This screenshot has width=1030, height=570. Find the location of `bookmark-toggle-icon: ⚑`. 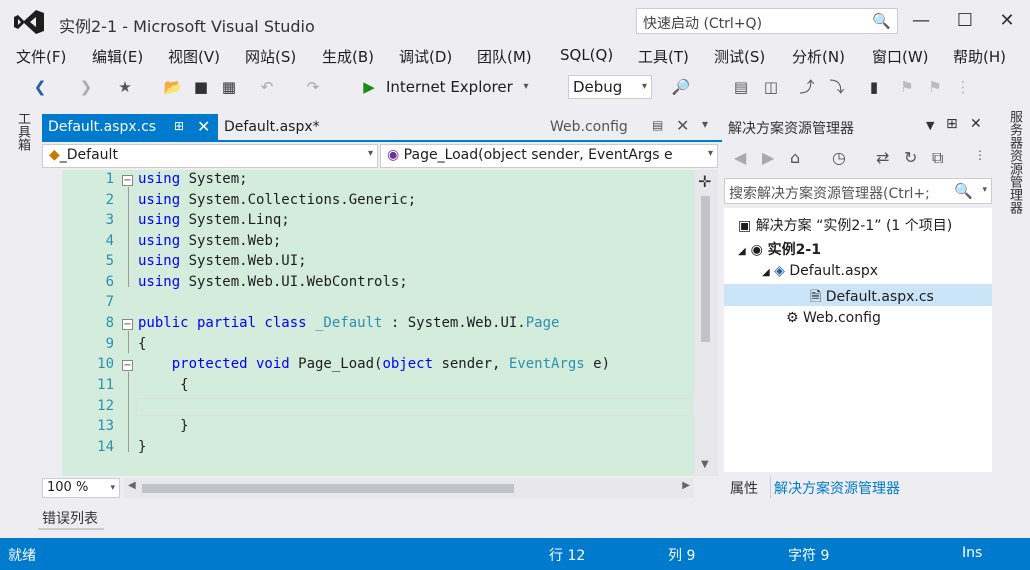

bookmark-toggle-icon: ⚑ is located at coordinates (907, 87).